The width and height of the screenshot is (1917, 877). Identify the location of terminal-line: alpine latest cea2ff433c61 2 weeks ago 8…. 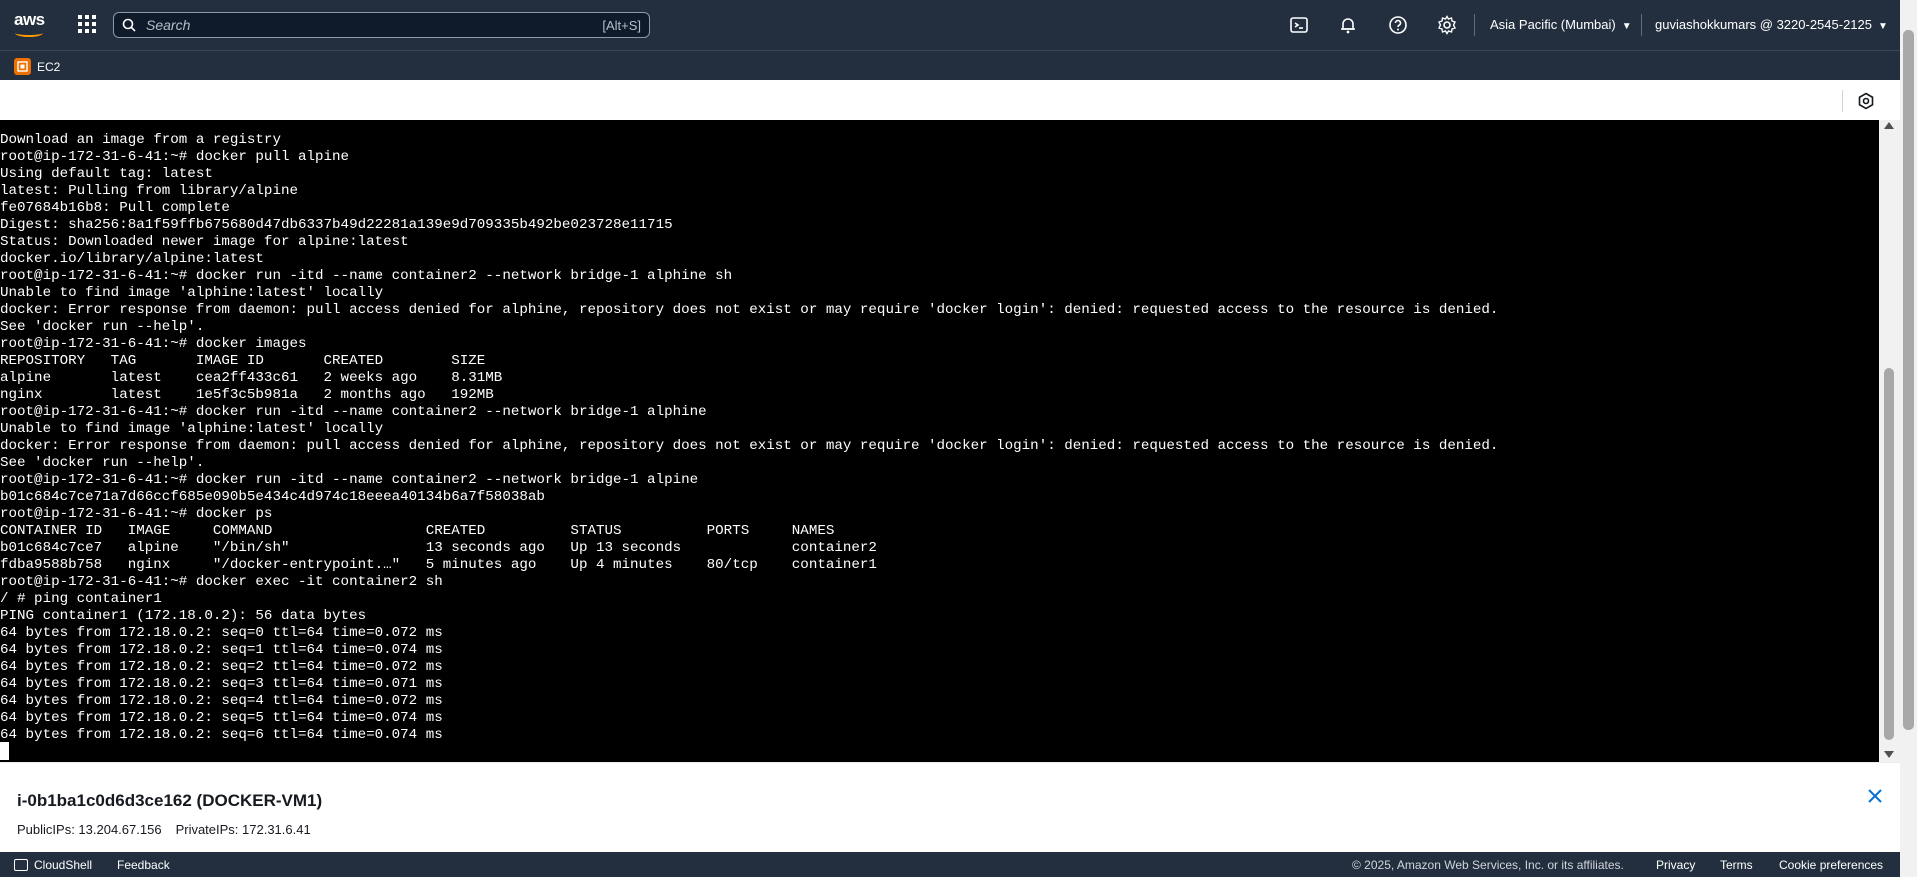
(251, 378).